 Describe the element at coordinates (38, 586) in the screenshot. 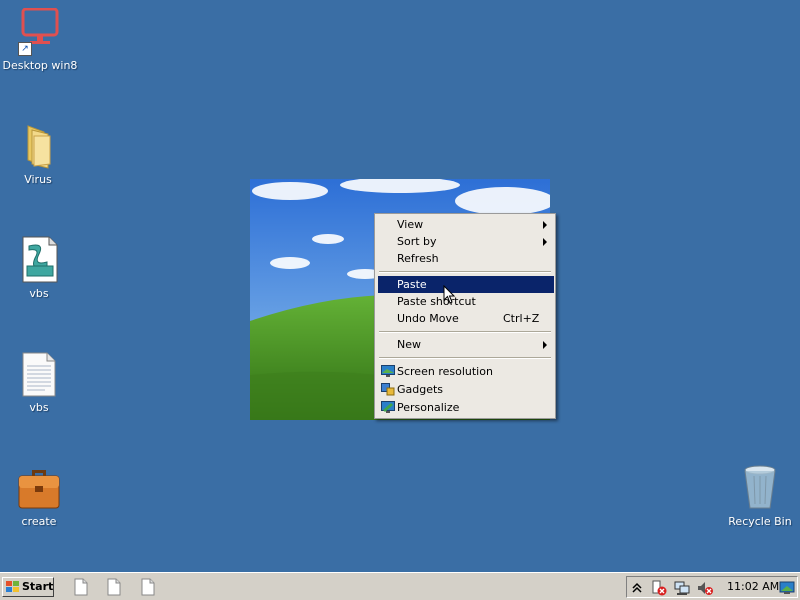

I see `start-label: Start` at that location.